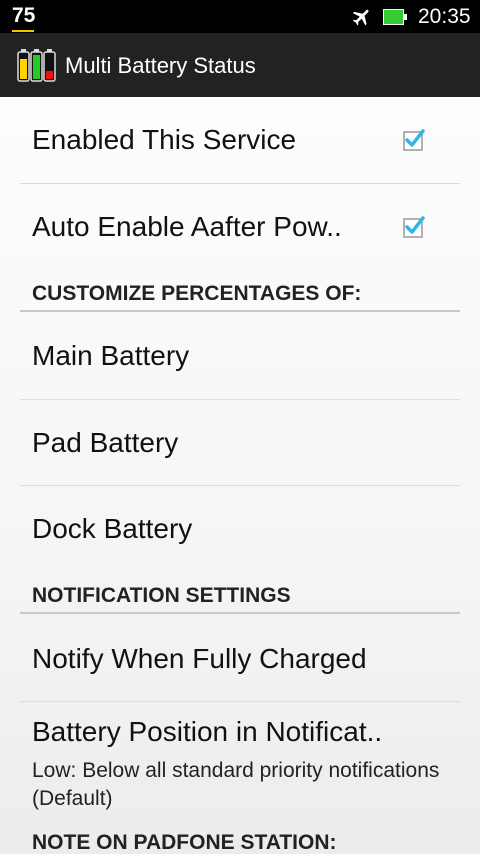 The width and height of the screenshot is (480, 860). Describe the element at coordinates (414, 227) in the screenshot. I see `auto-enable-checkbox` at that location.